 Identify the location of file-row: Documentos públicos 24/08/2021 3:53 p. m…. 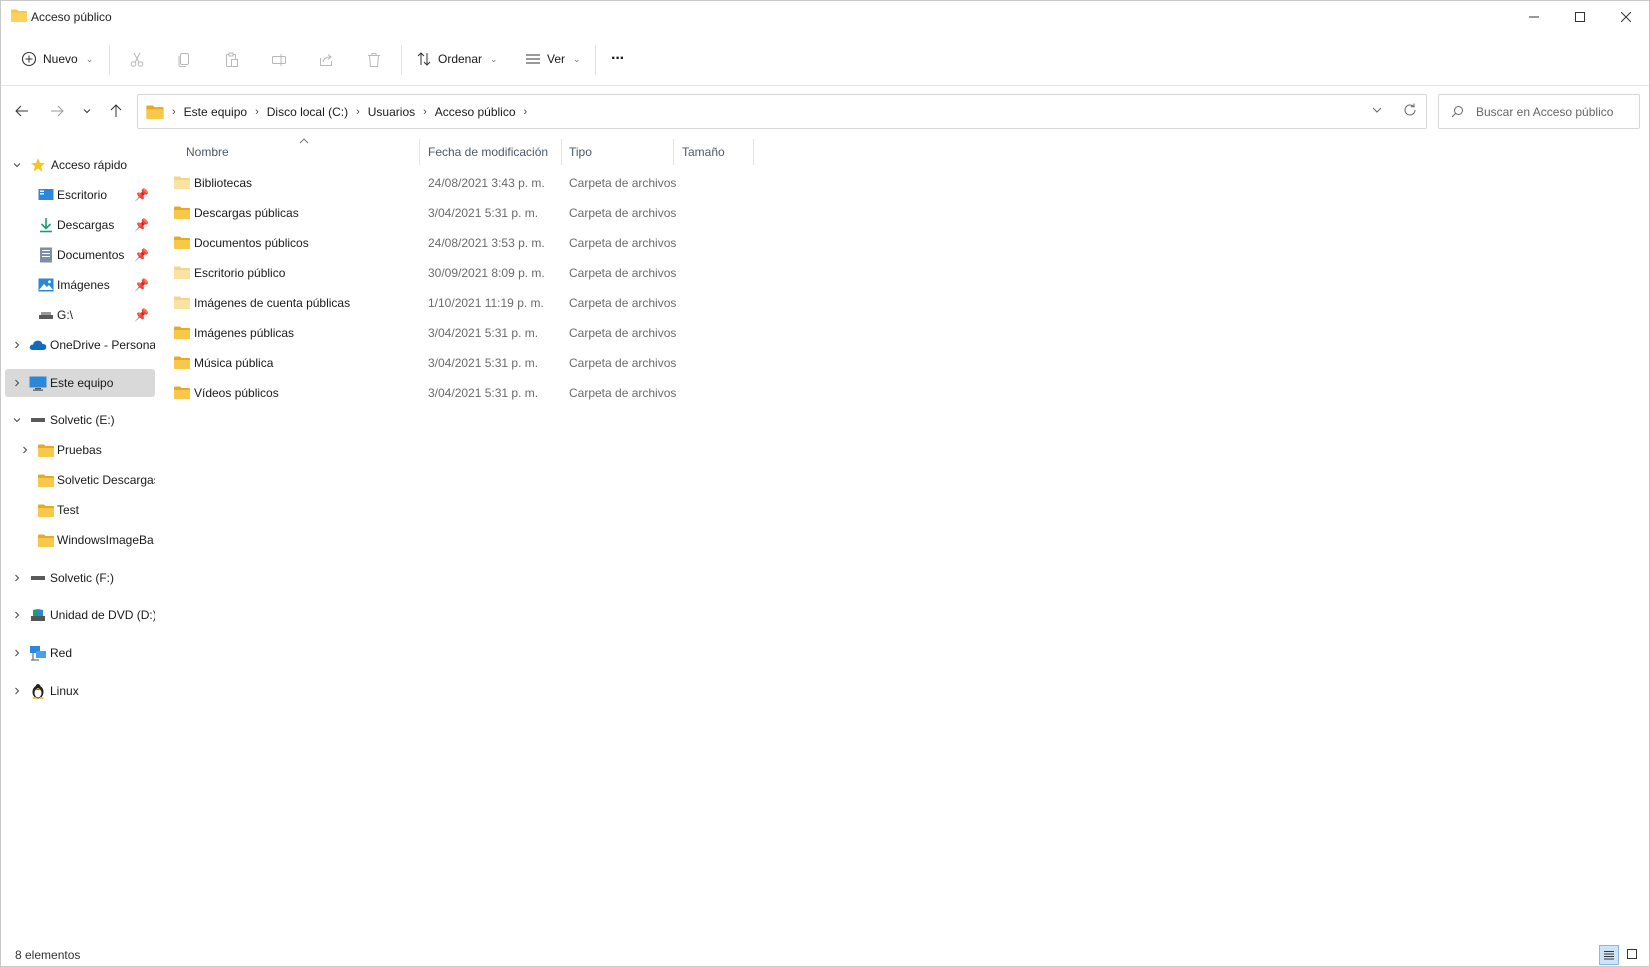
(481, 243).